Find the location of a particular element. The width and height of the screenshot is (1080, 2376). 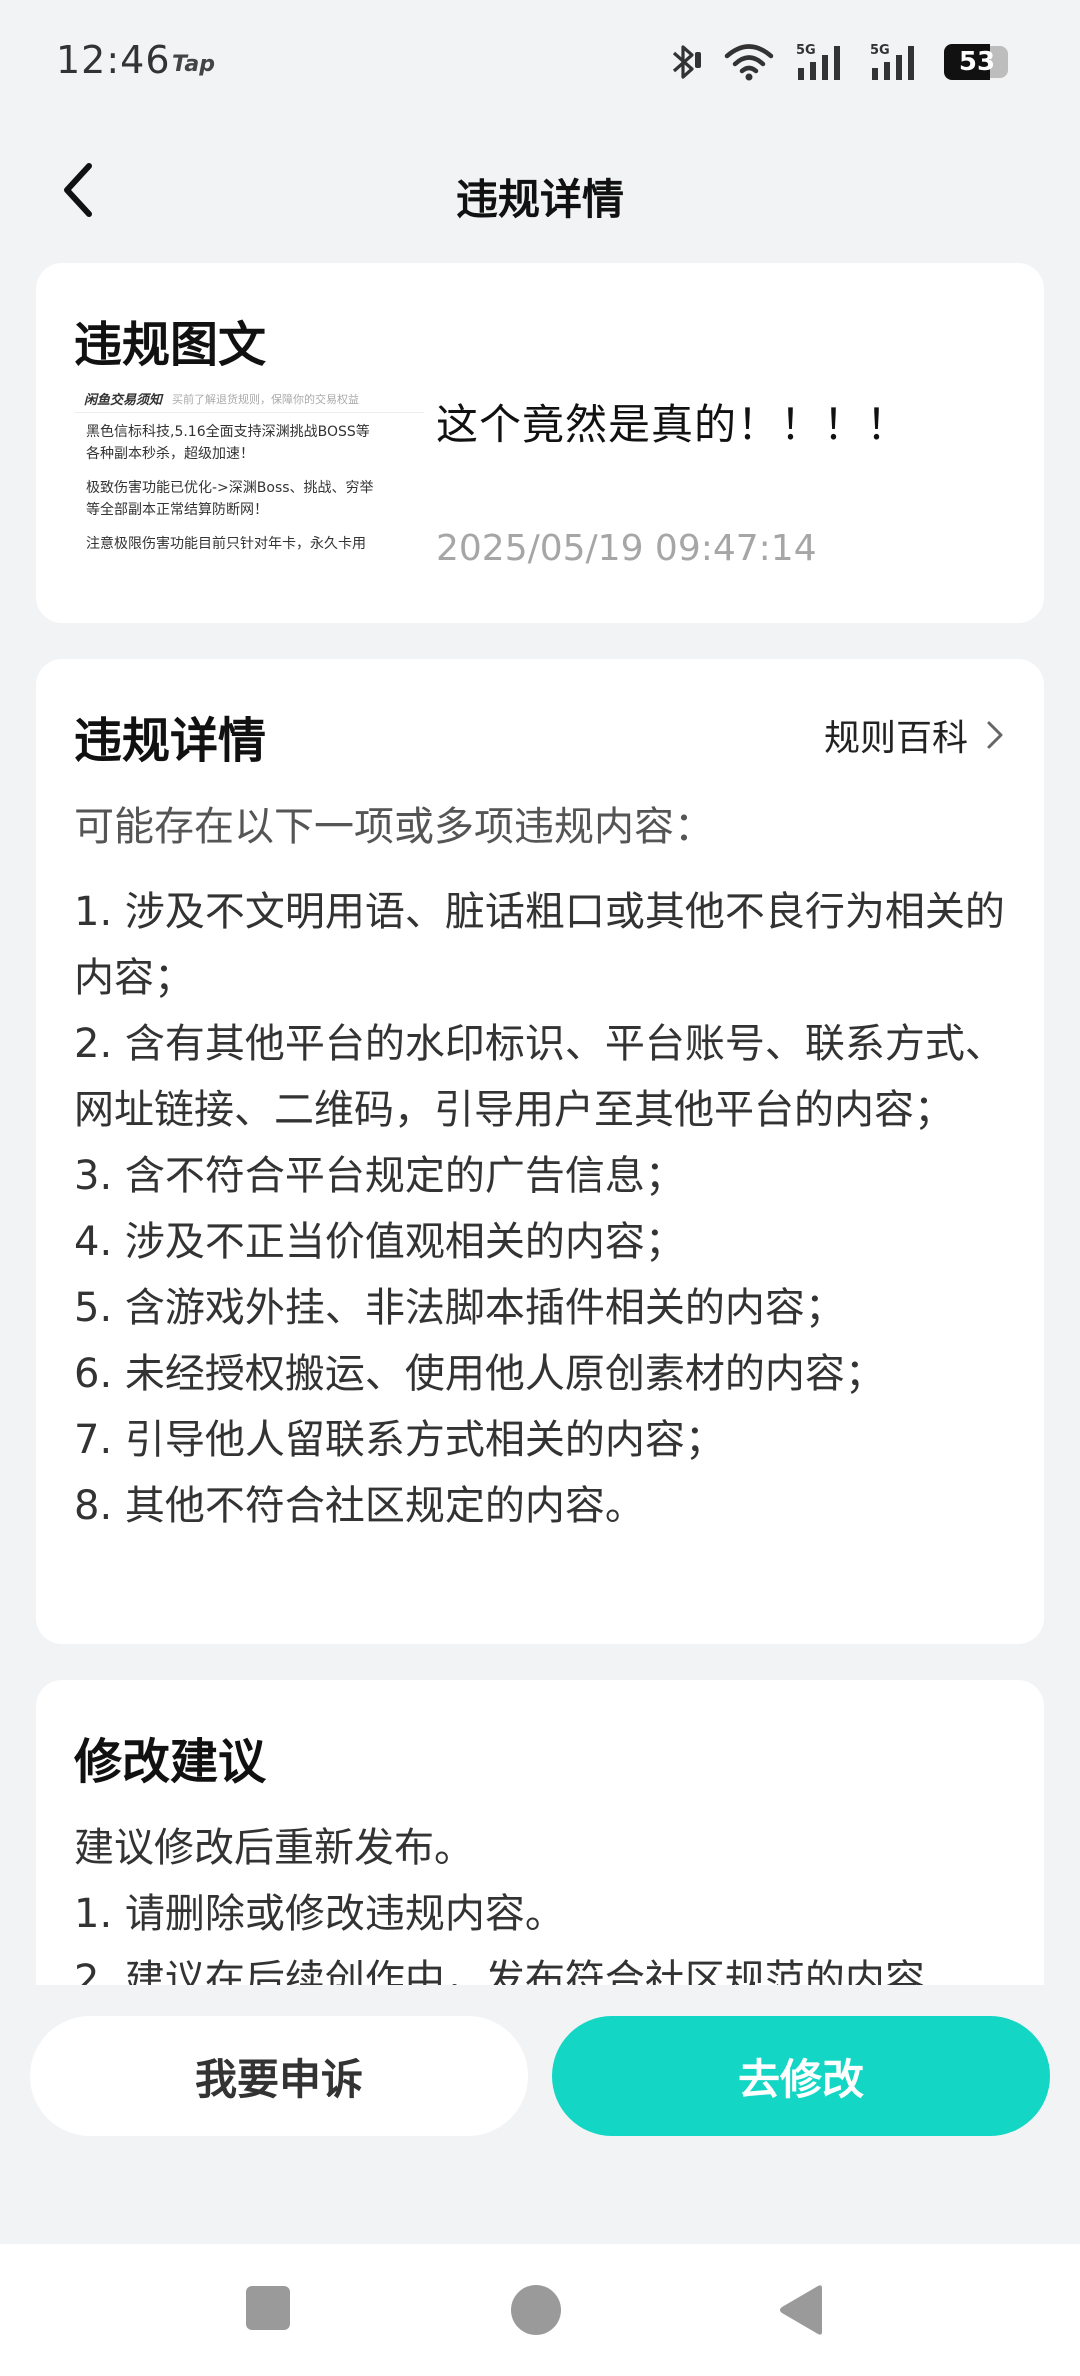

recent-apps-button is located at coordinates (268, 2310).